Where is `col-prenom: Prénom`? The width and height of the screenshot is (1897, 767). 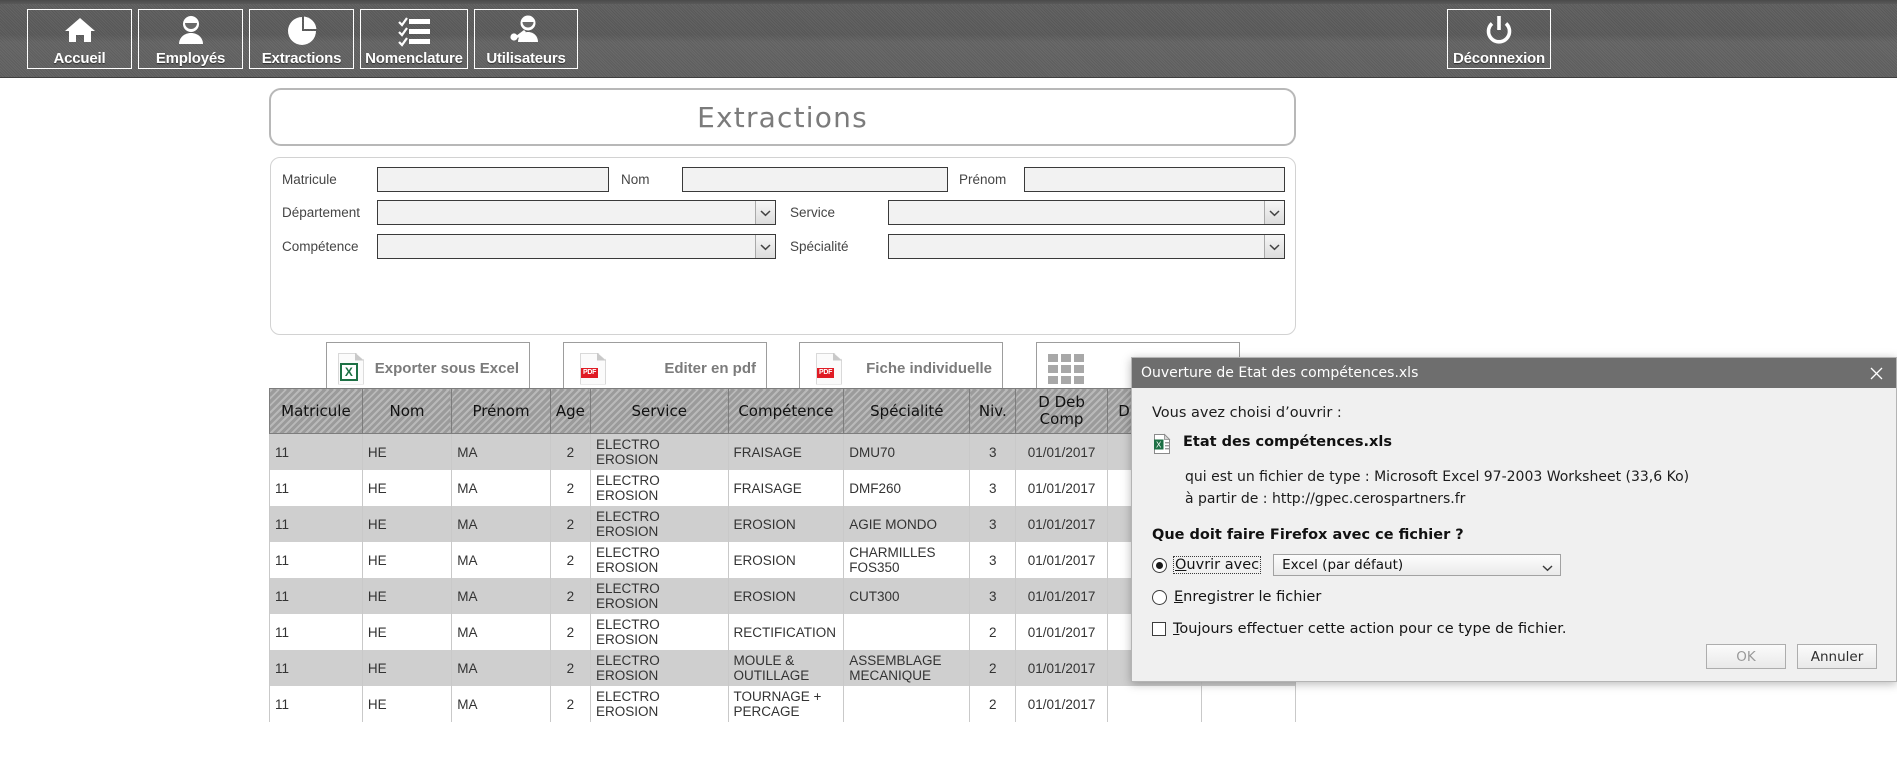 col-prenom: Prénom is located at coordinates (501, 411).